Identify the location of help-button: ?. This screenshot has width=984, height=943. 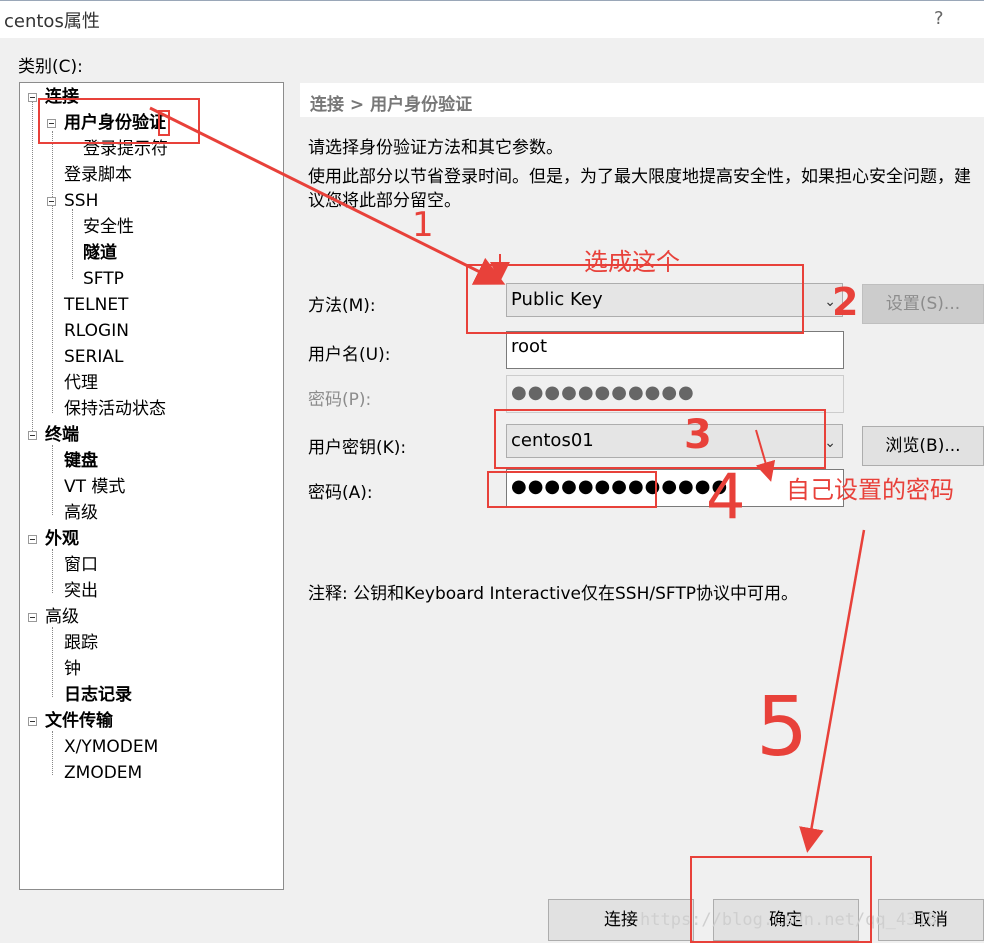
(939, 18).